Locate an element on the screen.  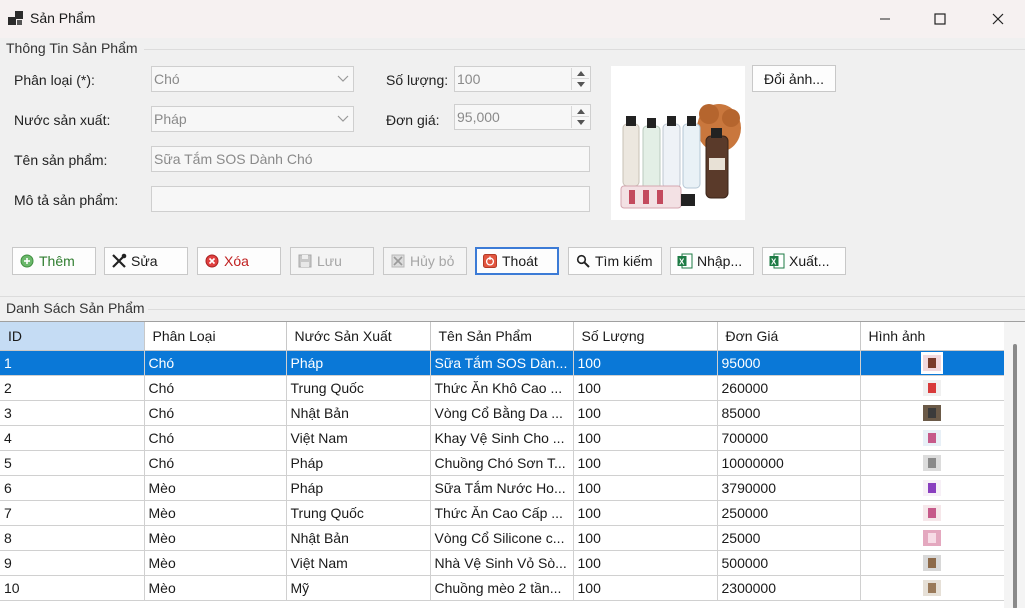
table-row: 10 Mèo Mỹ Chuồng mèo 2 tần... 100 2300000 is located at coordinates (502, 588).